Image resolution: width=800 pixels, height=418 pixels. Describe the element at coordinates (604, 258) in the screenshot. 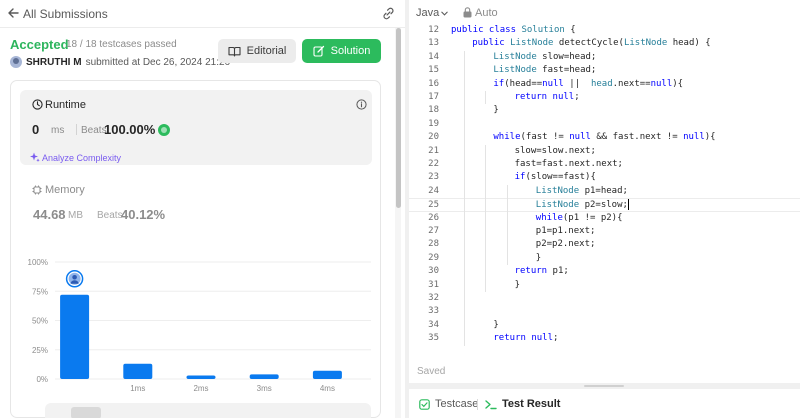

I see `code-line: 29}` at that location.